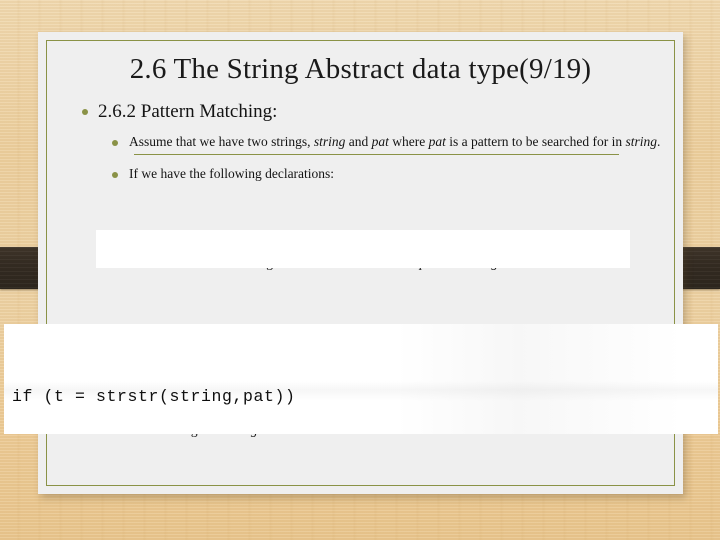 This screenshot has height=540, width=720. What do you see at coordinates (232, 173) in the screenshot?
I see `bullet-text-declarations: If we have the following declarations:` at bounding box center [232, 173].